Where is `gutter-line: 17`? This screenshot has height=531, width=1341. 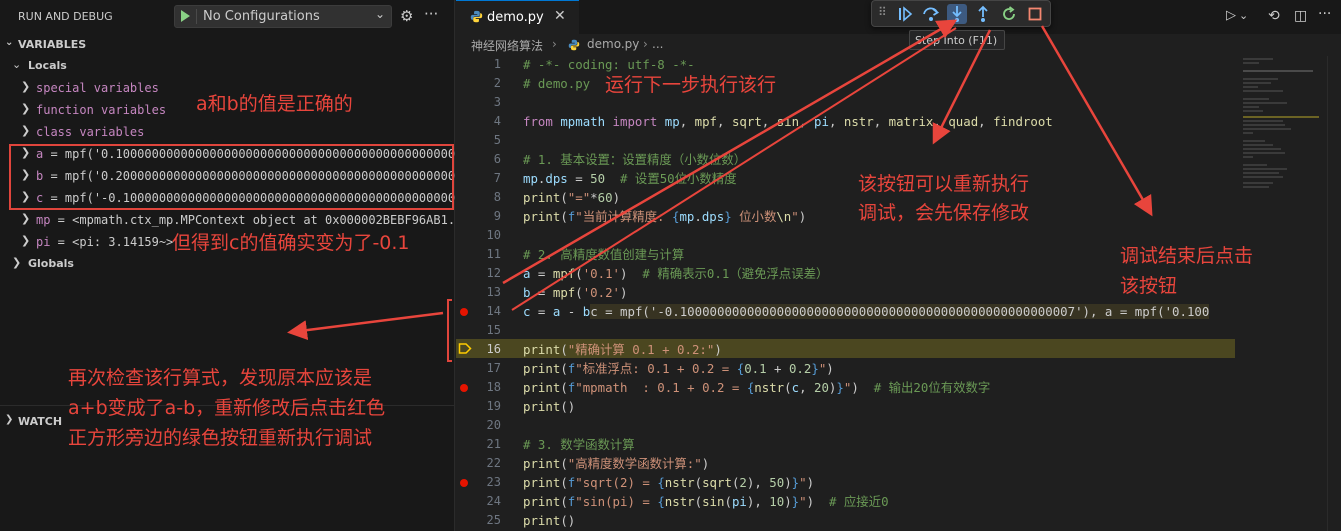
gutter-line: 17 is located at coordinates (491, 368).